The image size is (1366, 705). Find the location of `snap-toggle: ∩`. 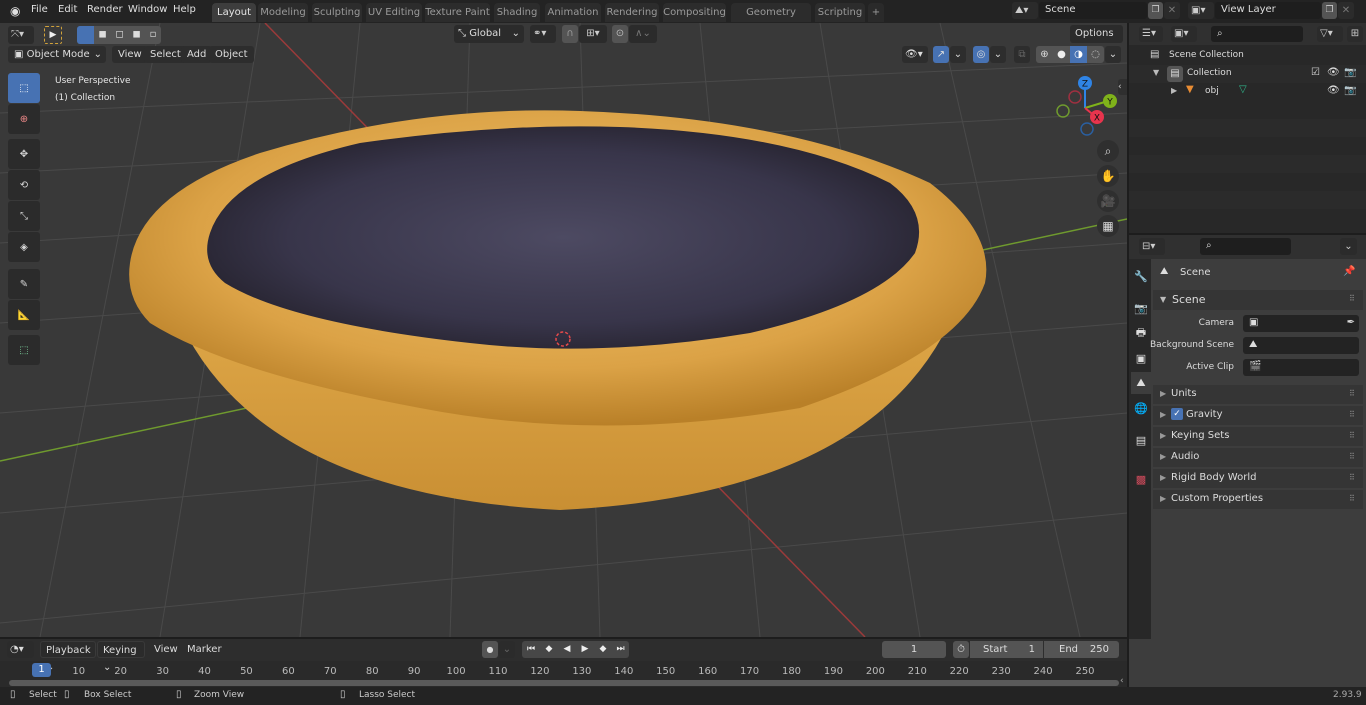

snap-toggle: ∩ is located at coordinates (570, 34).